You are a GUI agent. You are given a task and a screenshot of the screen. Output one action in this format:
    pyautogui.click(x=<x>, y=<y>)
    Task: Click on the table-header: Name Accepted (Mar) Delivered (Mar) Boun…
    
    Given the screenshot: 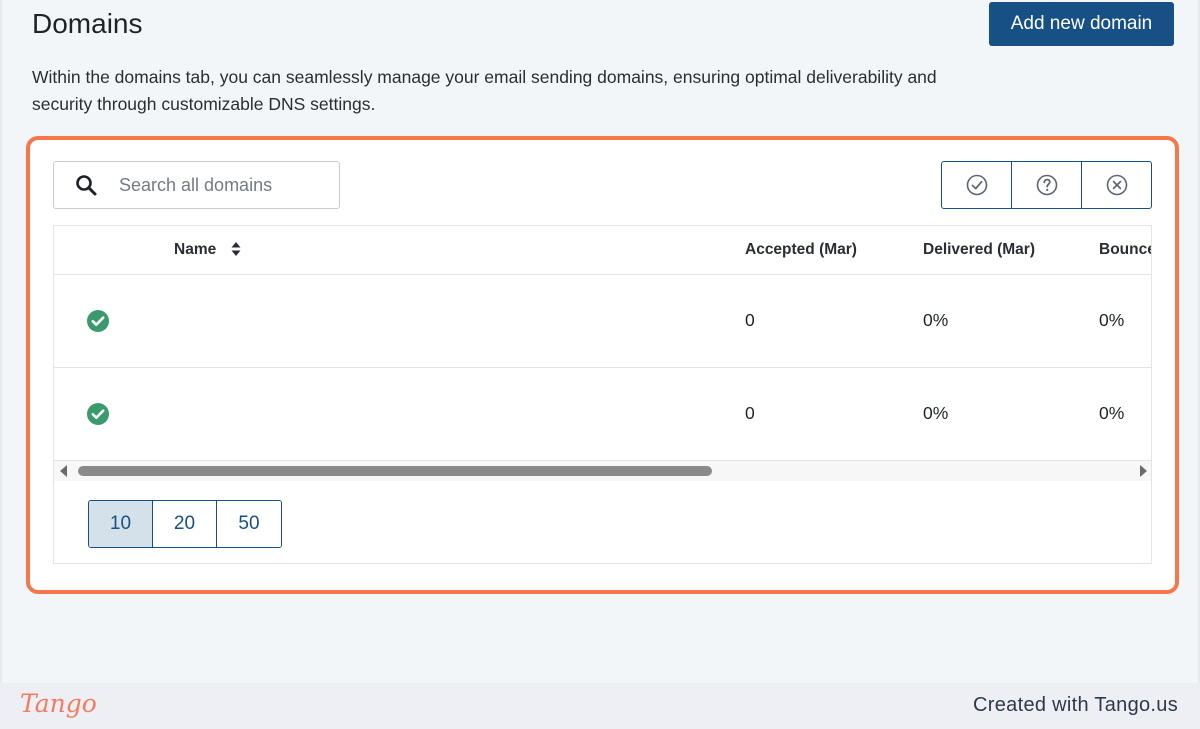 What is the action you would take?
    pyautogui.click(x=602, y=250)
    